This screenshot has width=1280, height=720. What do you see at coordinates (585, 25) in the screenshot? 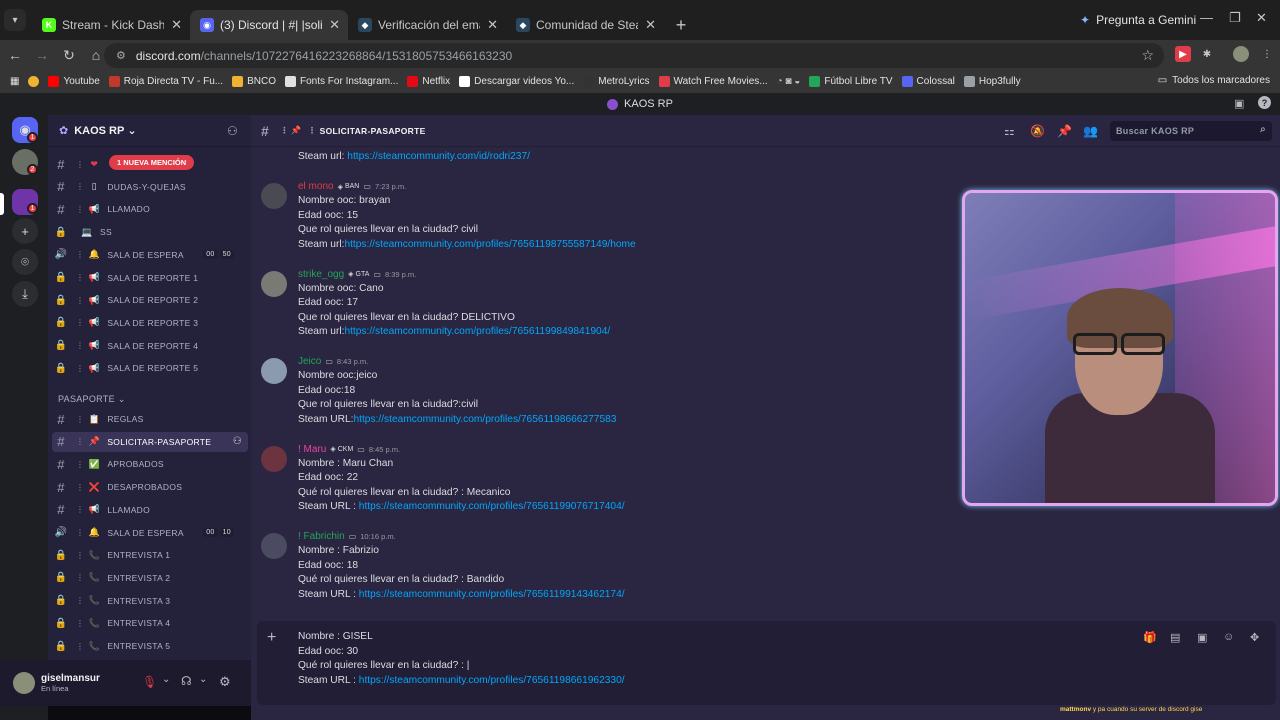
I see `browser-tab: ◆ Comunidad de Steam :: giselma ✕` at bounding box center [585, 25].